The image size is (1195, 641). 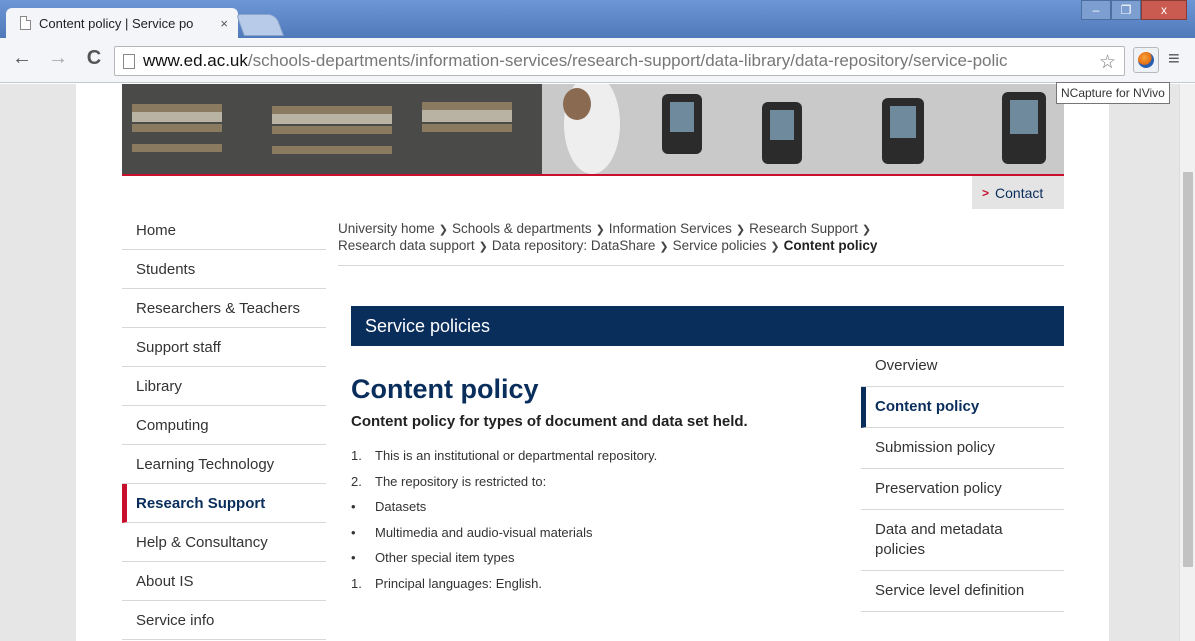 I want to click on list-item: • Other special item types, so click(x=591, y=558).